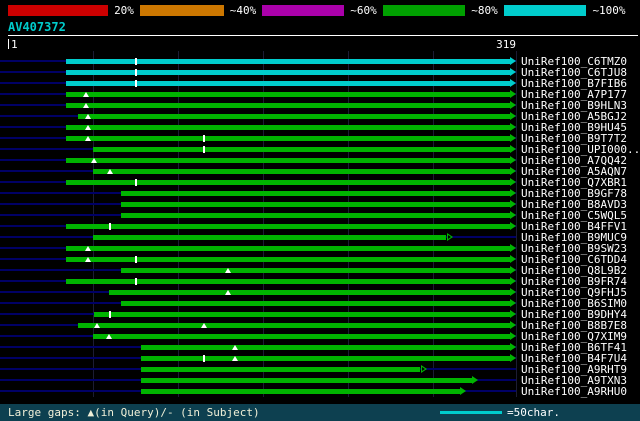 The height and width of the screenshot is (421, 640). I want to click on scale-label: 20%, so click(124, 10).